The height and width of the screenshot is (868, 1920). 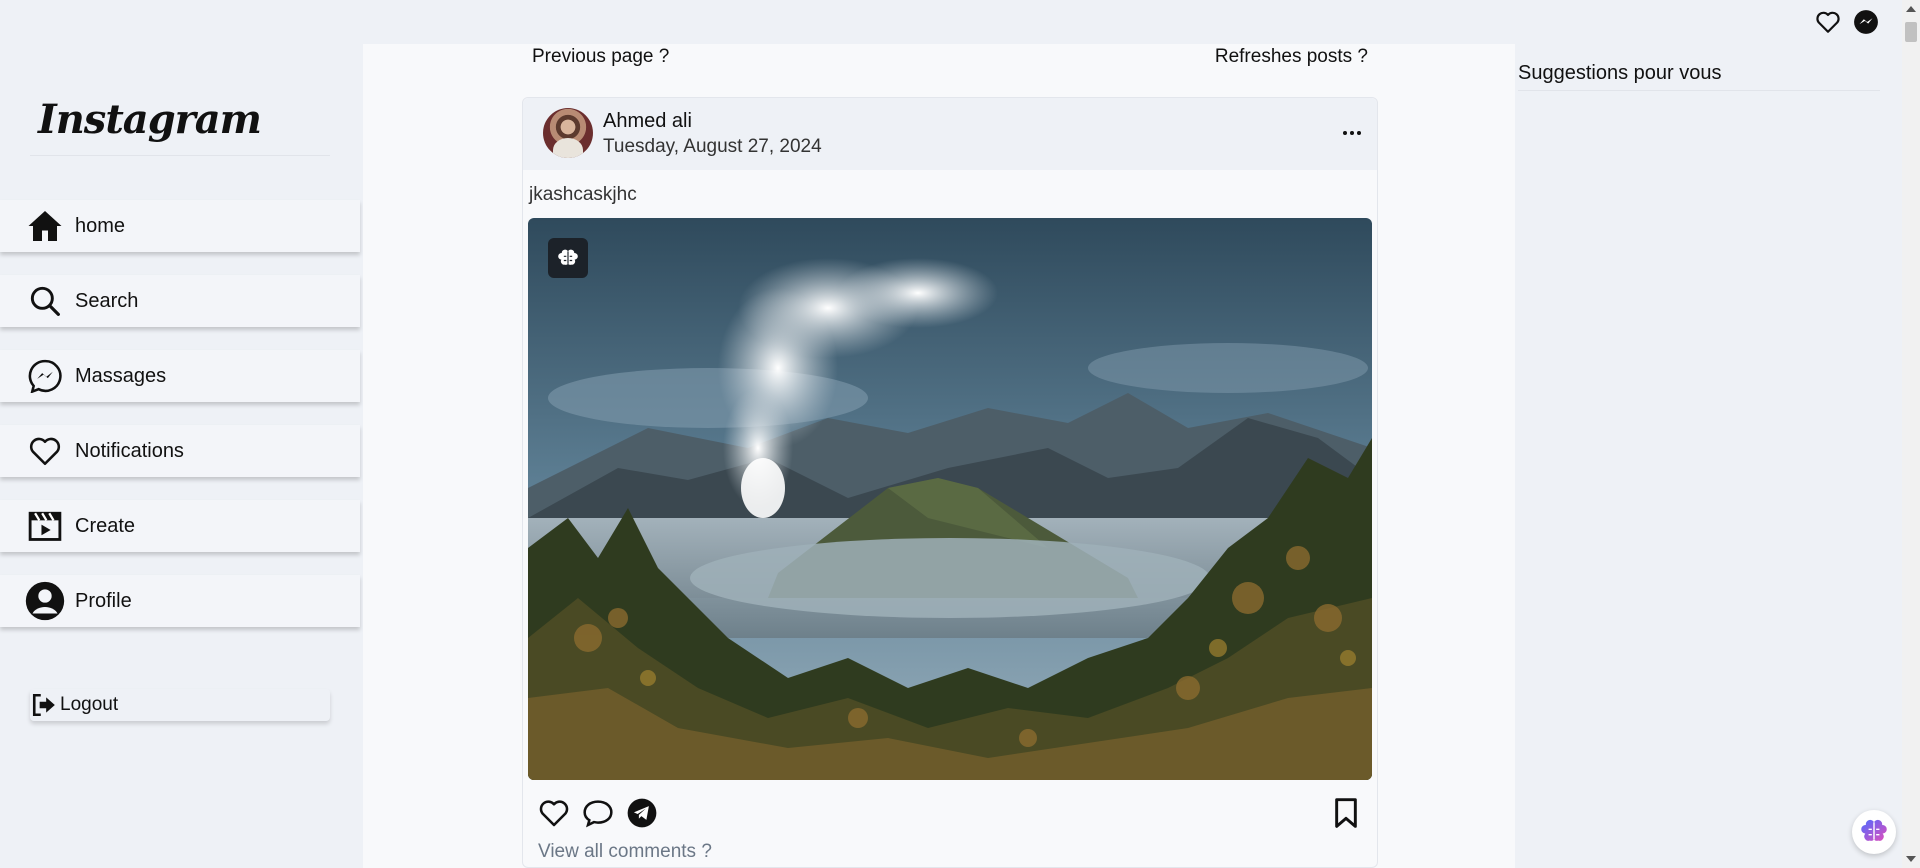 What do you see at coordinates (583, 194) in the screenshot?
I see `post-caption: jkashcaskjhc` at bounding box center [583, 194].